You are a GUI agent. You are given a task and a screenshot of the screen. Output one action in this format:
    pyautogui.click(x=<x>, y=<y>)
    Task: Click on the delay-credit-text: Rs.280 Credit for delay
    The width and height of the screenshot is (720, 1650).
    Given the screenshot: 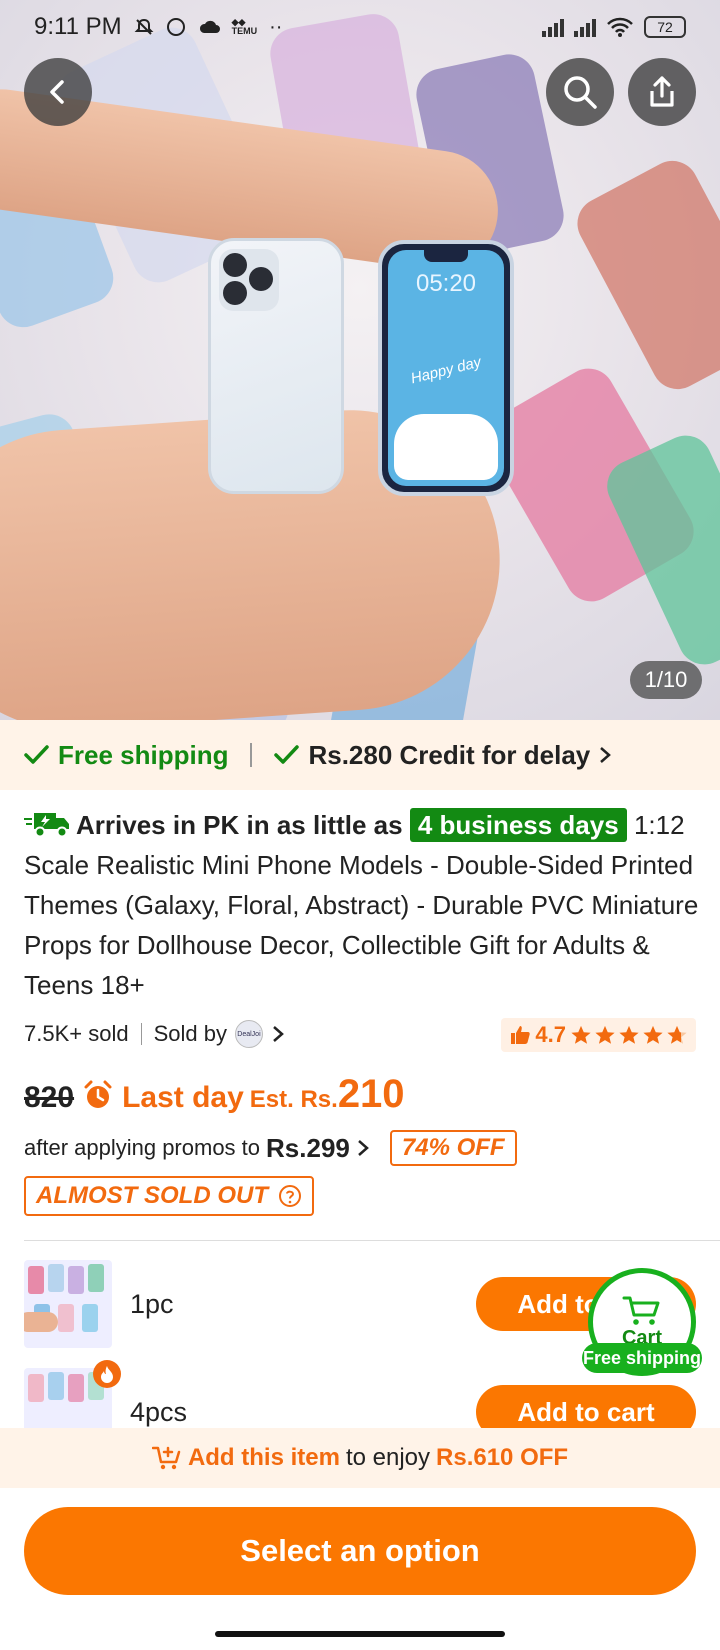 What is the action you would take?
    pyautogui.click(x=449, y=754)
    